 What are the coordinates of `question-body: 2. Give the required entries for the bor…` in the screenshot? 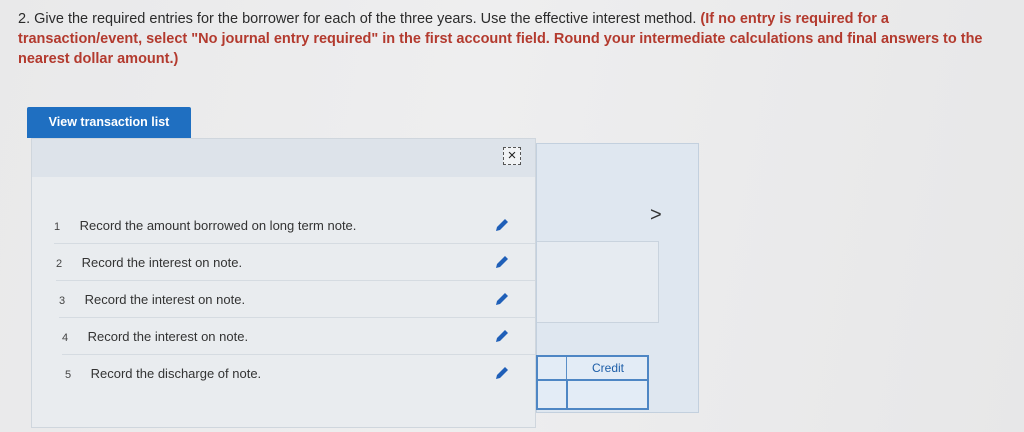 It's located at (357, 19).